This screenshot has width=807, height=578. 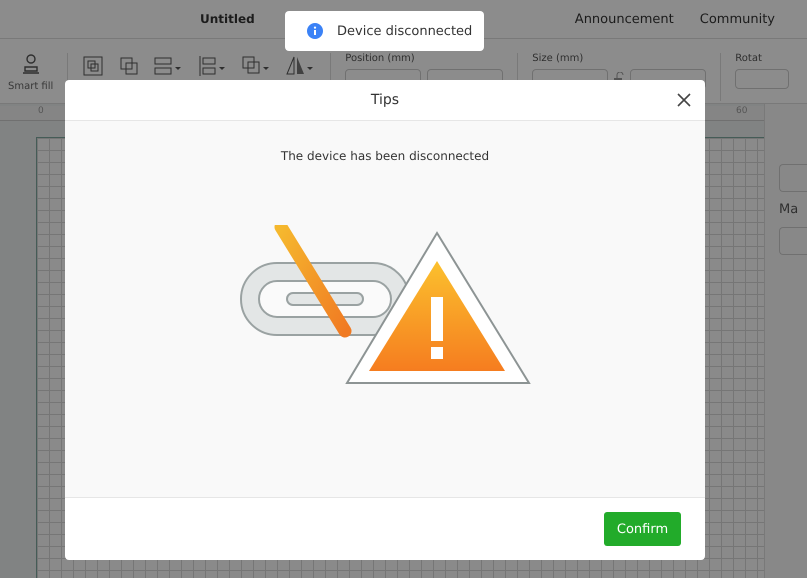 What do you see at coordinates (737, 19) in the screenshot?
I see `nav-link: Community` at bounding box center [737, 19].